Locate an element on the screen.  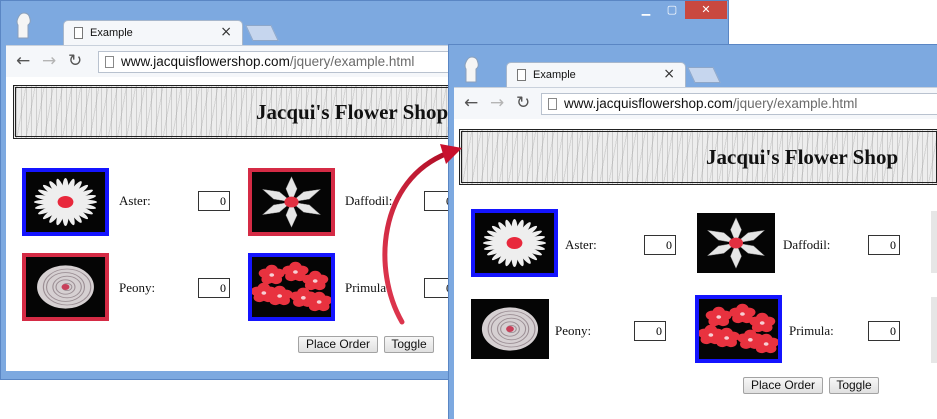
title-bar: Example × is located at coordinates (693, 67).